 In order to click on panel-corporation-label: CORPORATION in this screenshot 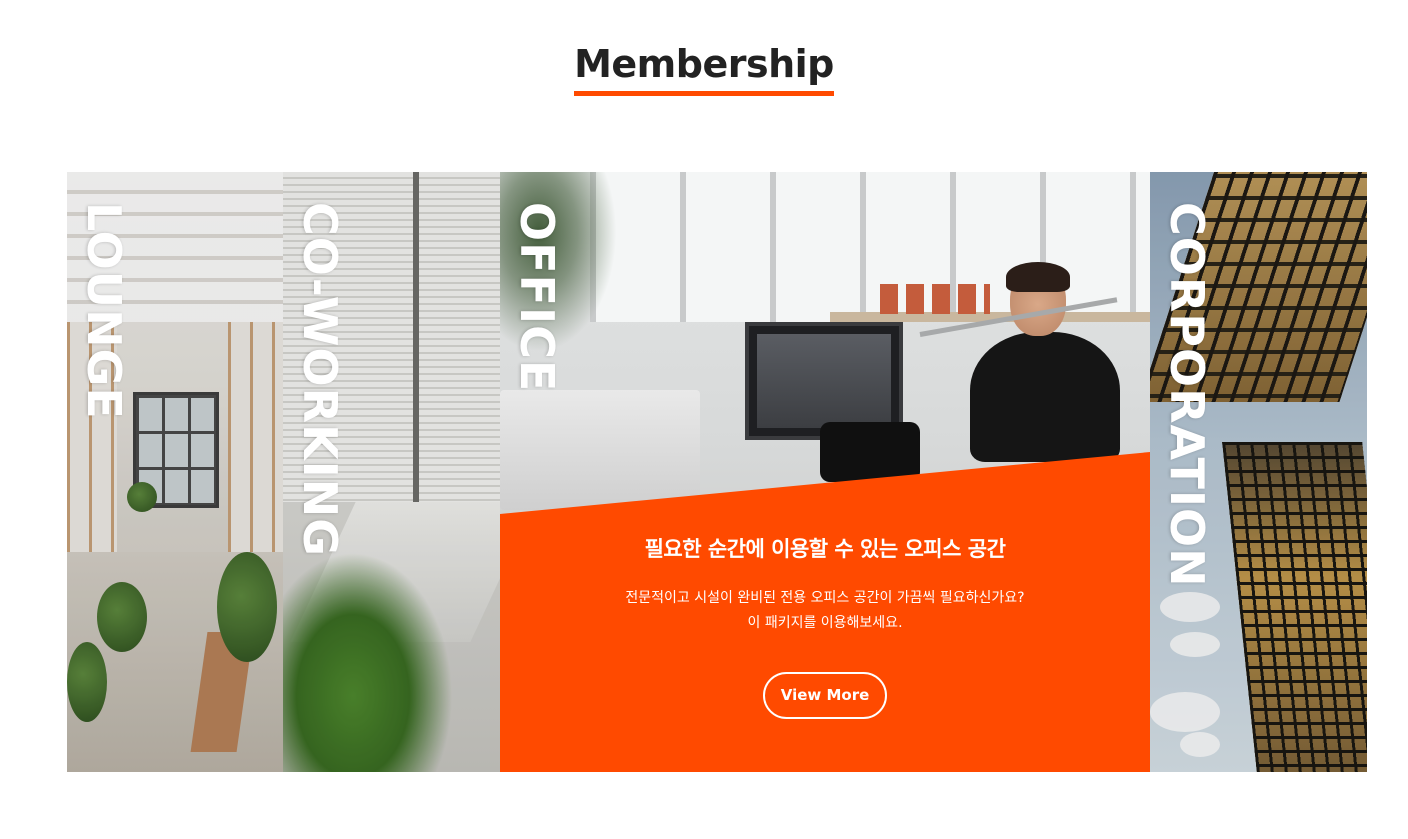, I will do `click(1187, 395)`.